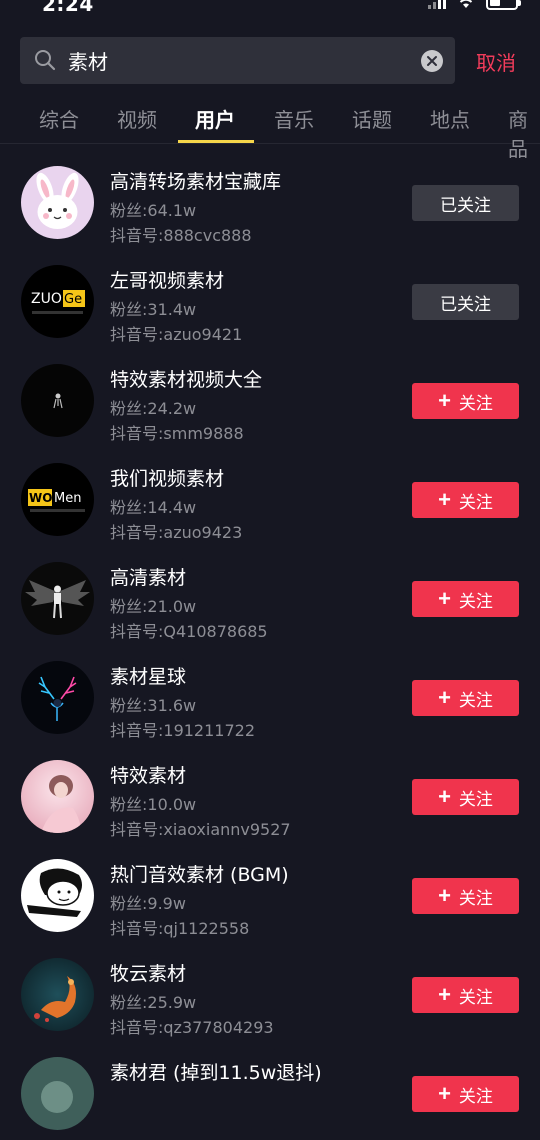  I want to click on partial-avatar, so click(57, 1093).